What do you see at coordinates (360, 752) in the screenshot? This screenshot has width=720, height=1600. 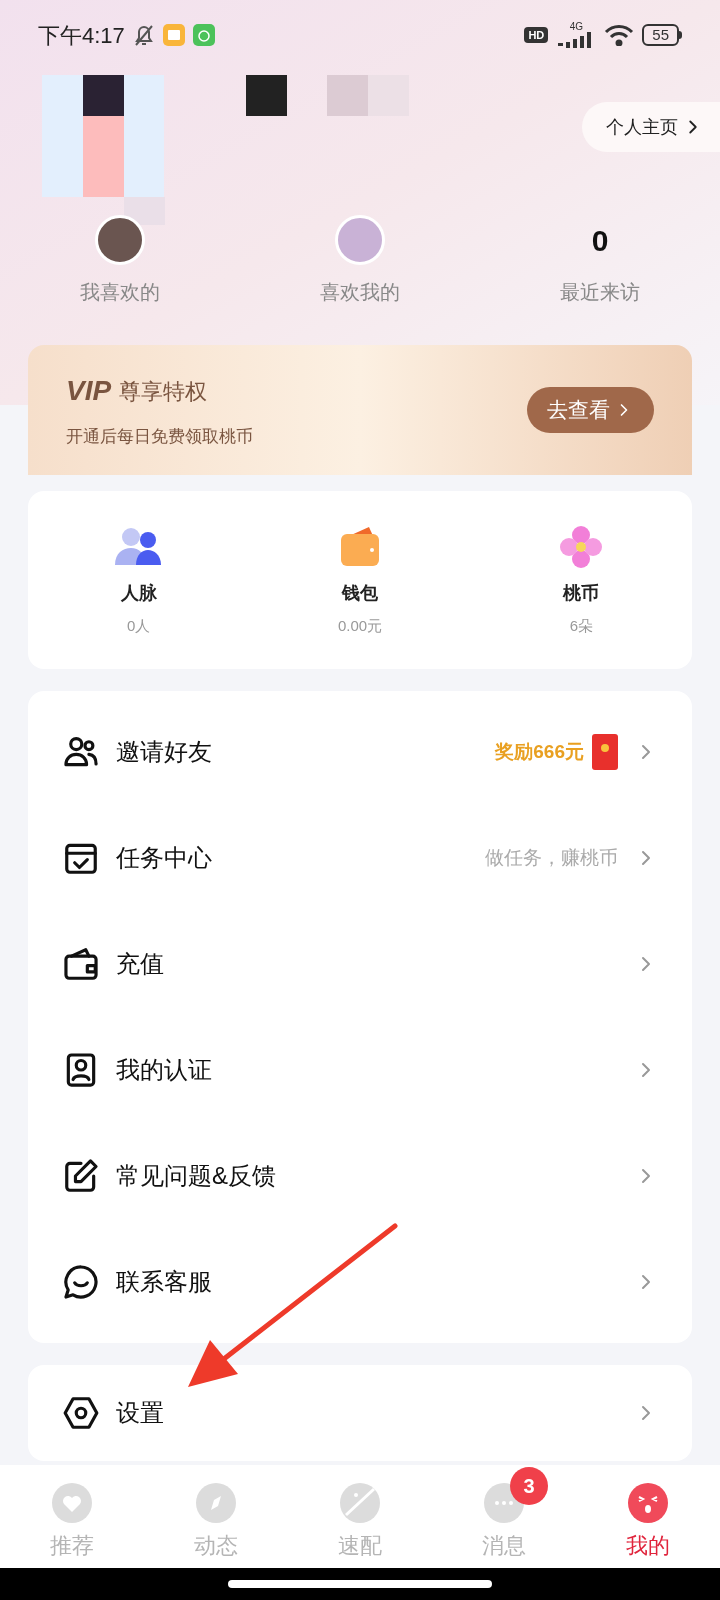 I see `menu-item: 邀请好友 奖励666元` at bounding box center [360, 752].